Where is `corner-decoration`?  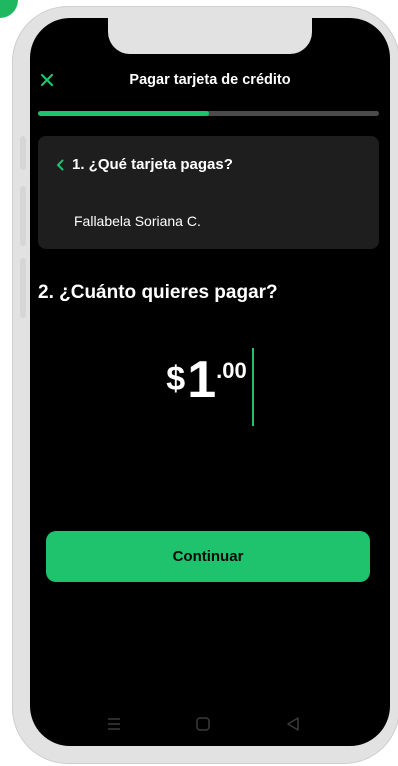 corner-decoration is located at coordinates (9, 9).